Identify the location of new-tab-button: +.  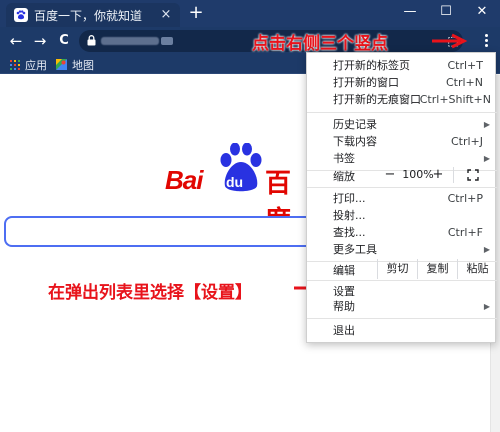
(196, 14).